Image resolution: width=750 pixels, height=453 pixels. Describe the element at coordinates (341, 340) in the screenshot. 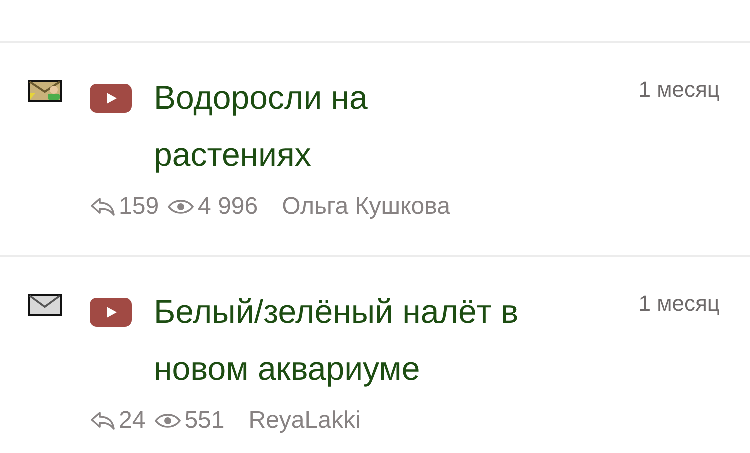

I see `topic-title-link: Белый/зелёный налёт в новом аквариуме` at that location.